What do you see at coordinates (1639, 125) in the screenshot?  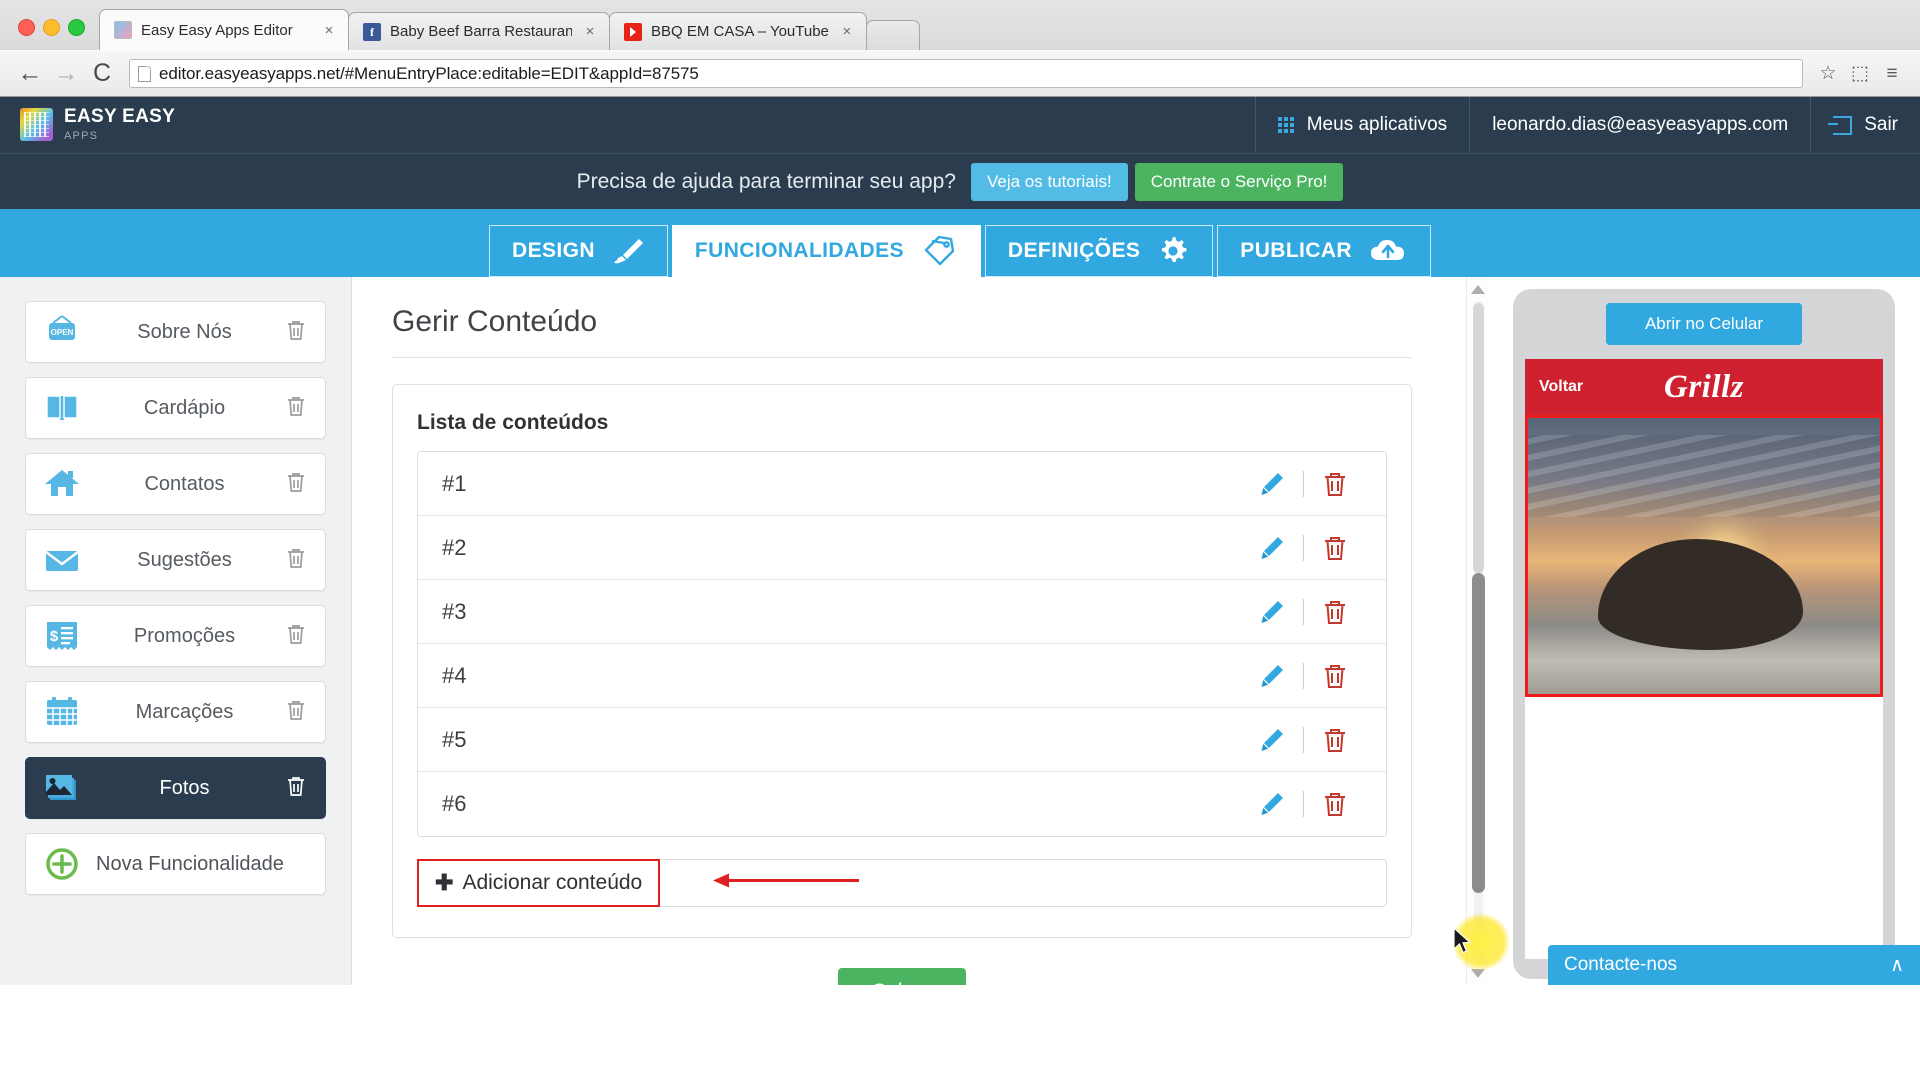 I see `user-email: leonardo.dias@easyeasyapps.com` at bounding box center [1639, 125].